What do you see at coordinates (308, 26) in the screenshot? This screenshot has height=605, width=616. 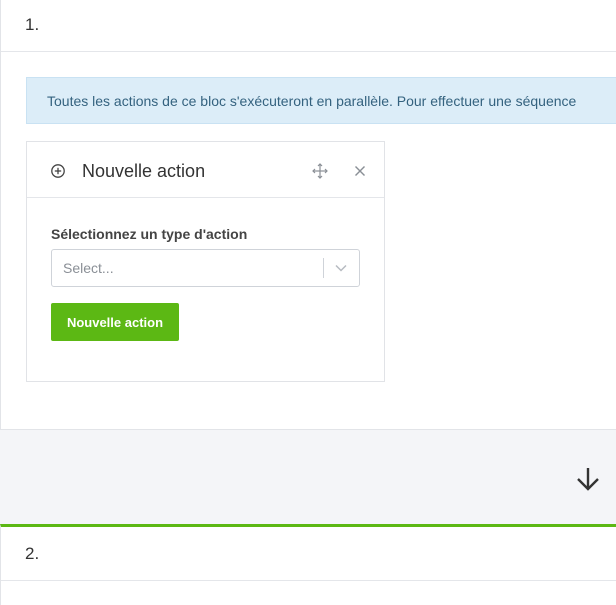 I see `block-header: 1.` at bounding box center [308, 26].